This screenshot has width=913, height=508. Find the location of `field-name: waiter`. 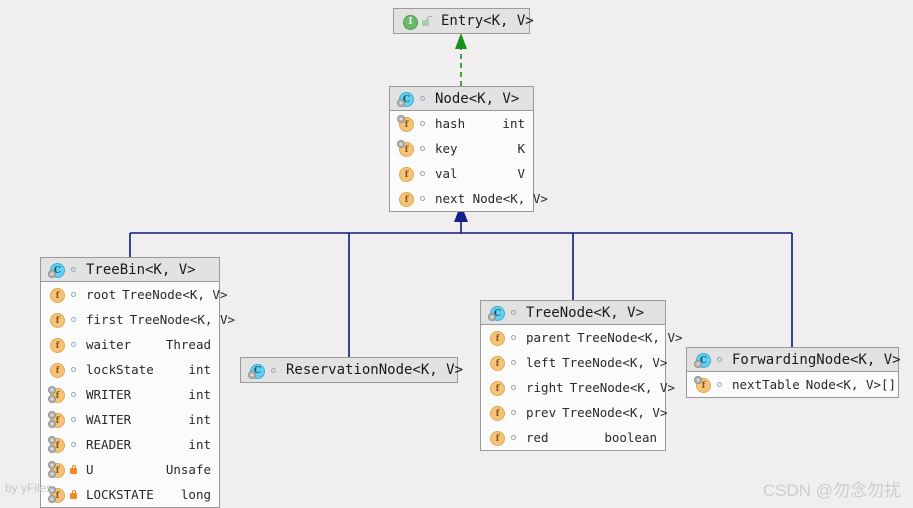

field-name: waiter is located at coordinates (109, 344).